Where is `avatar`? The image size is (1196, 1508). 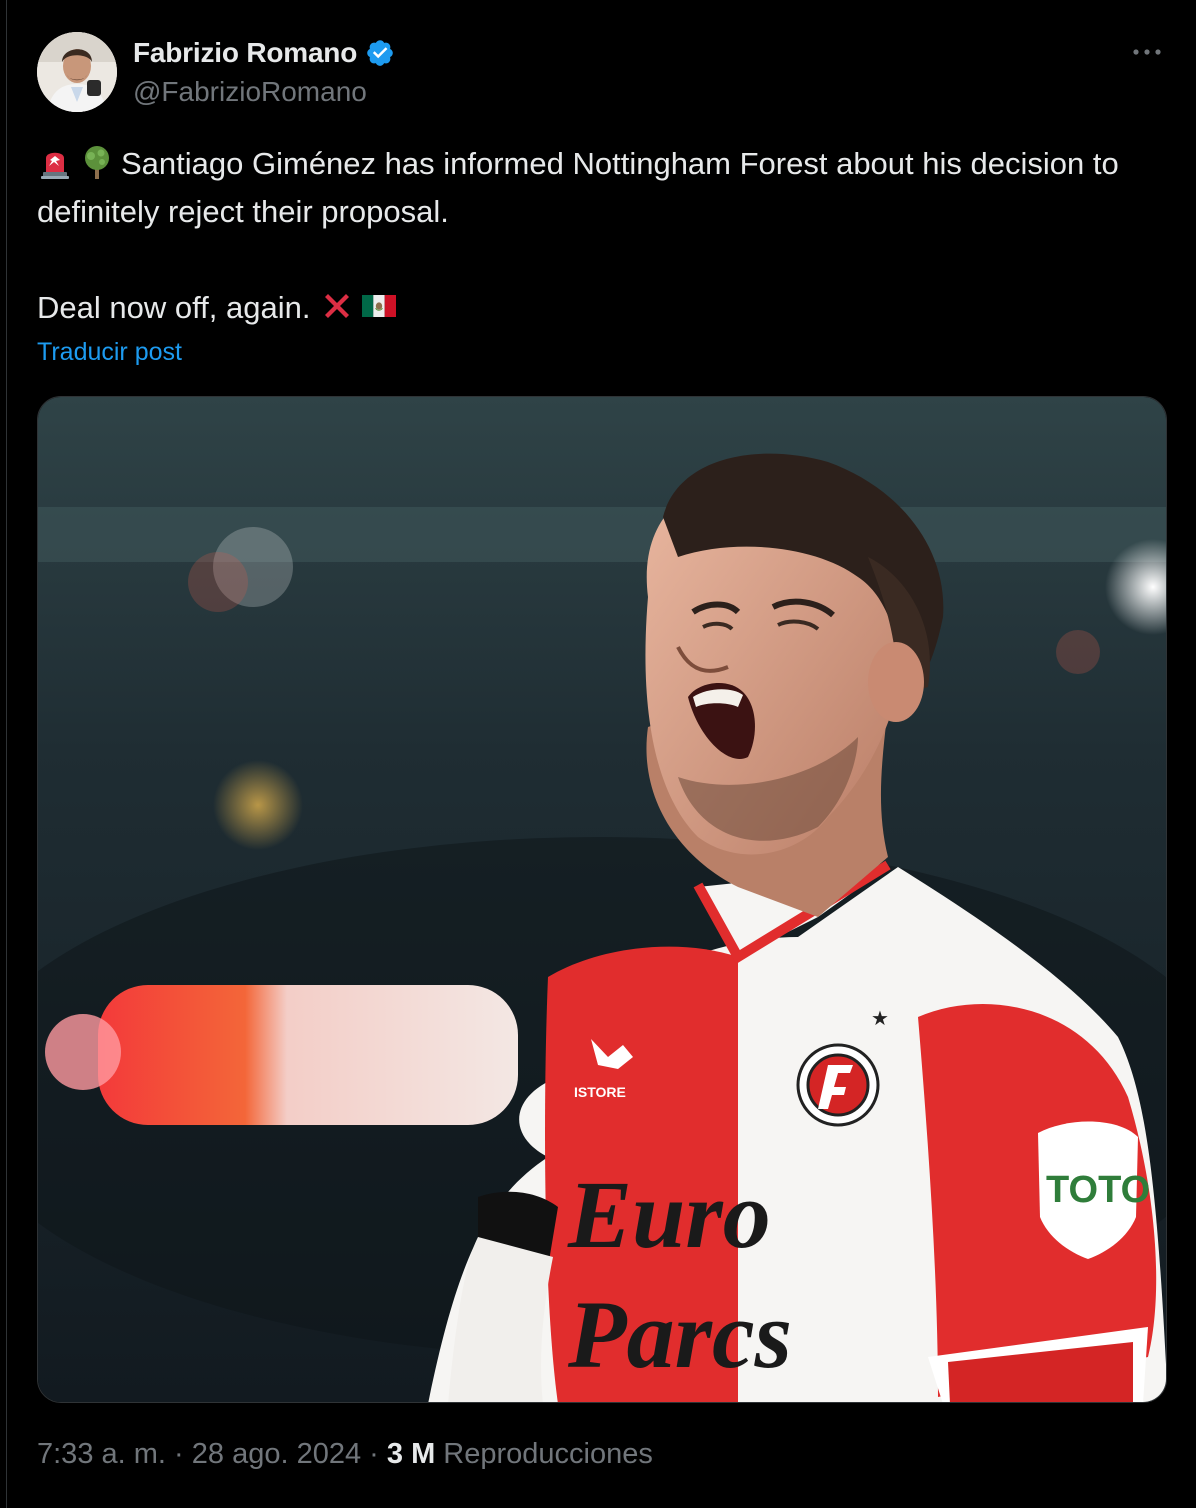 avatar is located at coordinates (77, 72).